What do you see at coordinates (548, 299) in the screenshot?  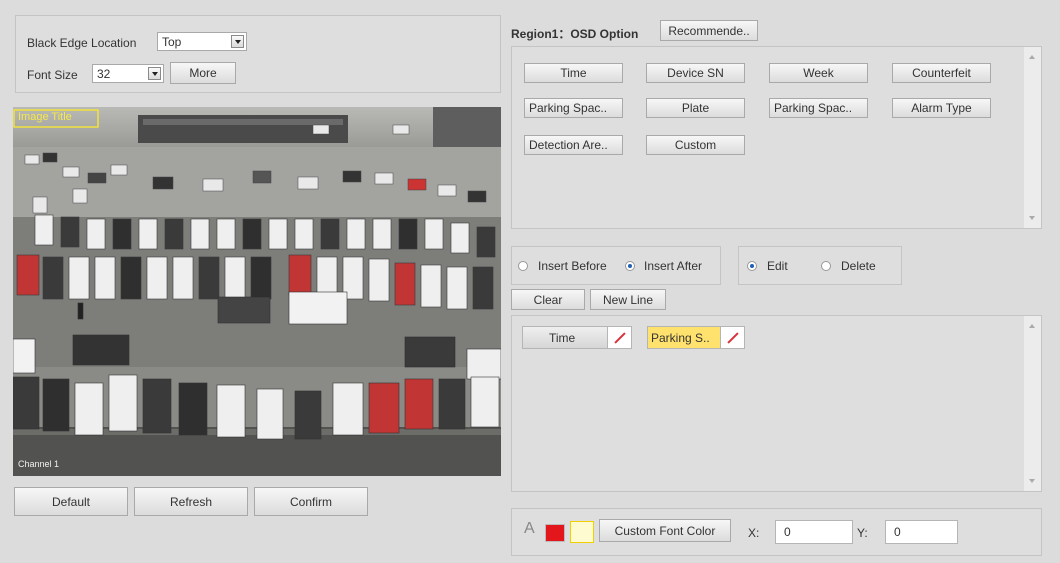 I see `clear-button: Clear` at bounding box center [548, 299].